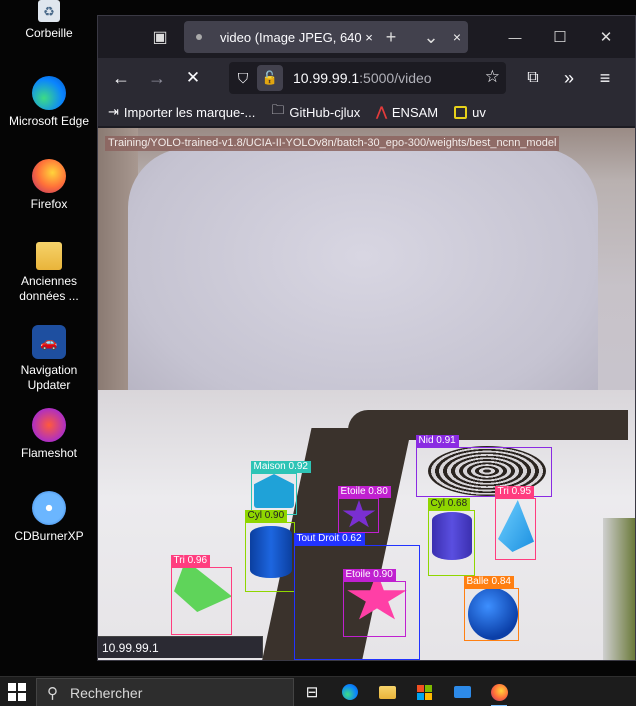 This screenshot has width=636, height=706. Describe the element at coordinates (157, 78) in the screenshot. I see `forward-button: →` at that location.